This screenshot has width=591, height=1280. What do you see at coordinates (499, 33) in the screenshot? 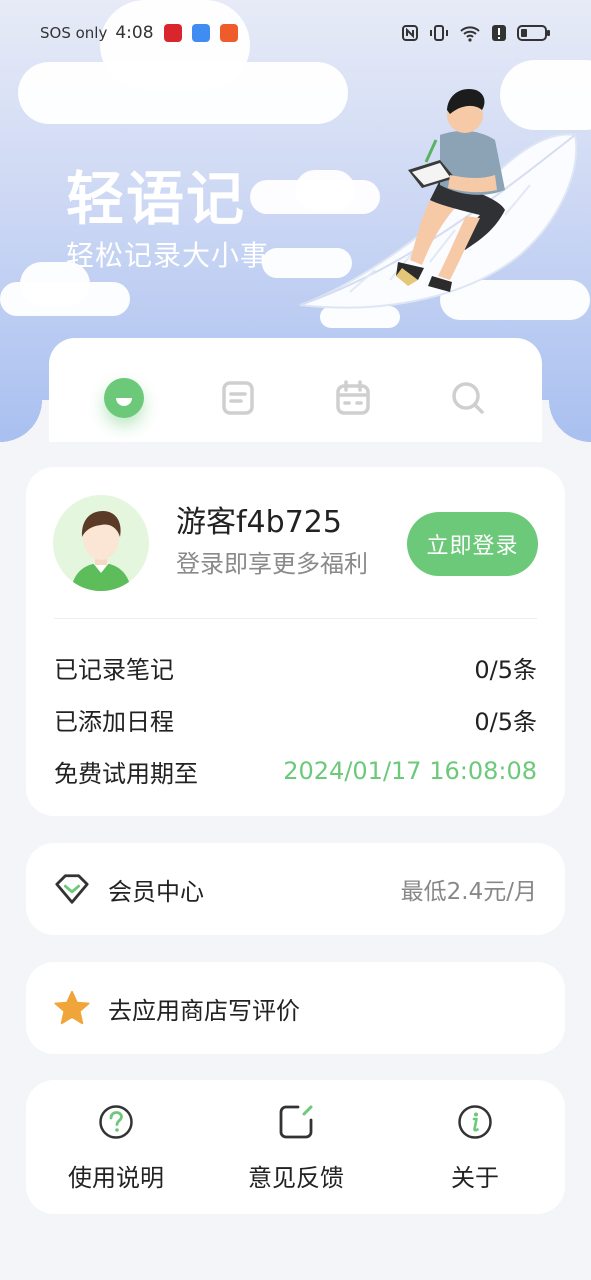
I see `alert-icon` at bounding box center [499, 33].